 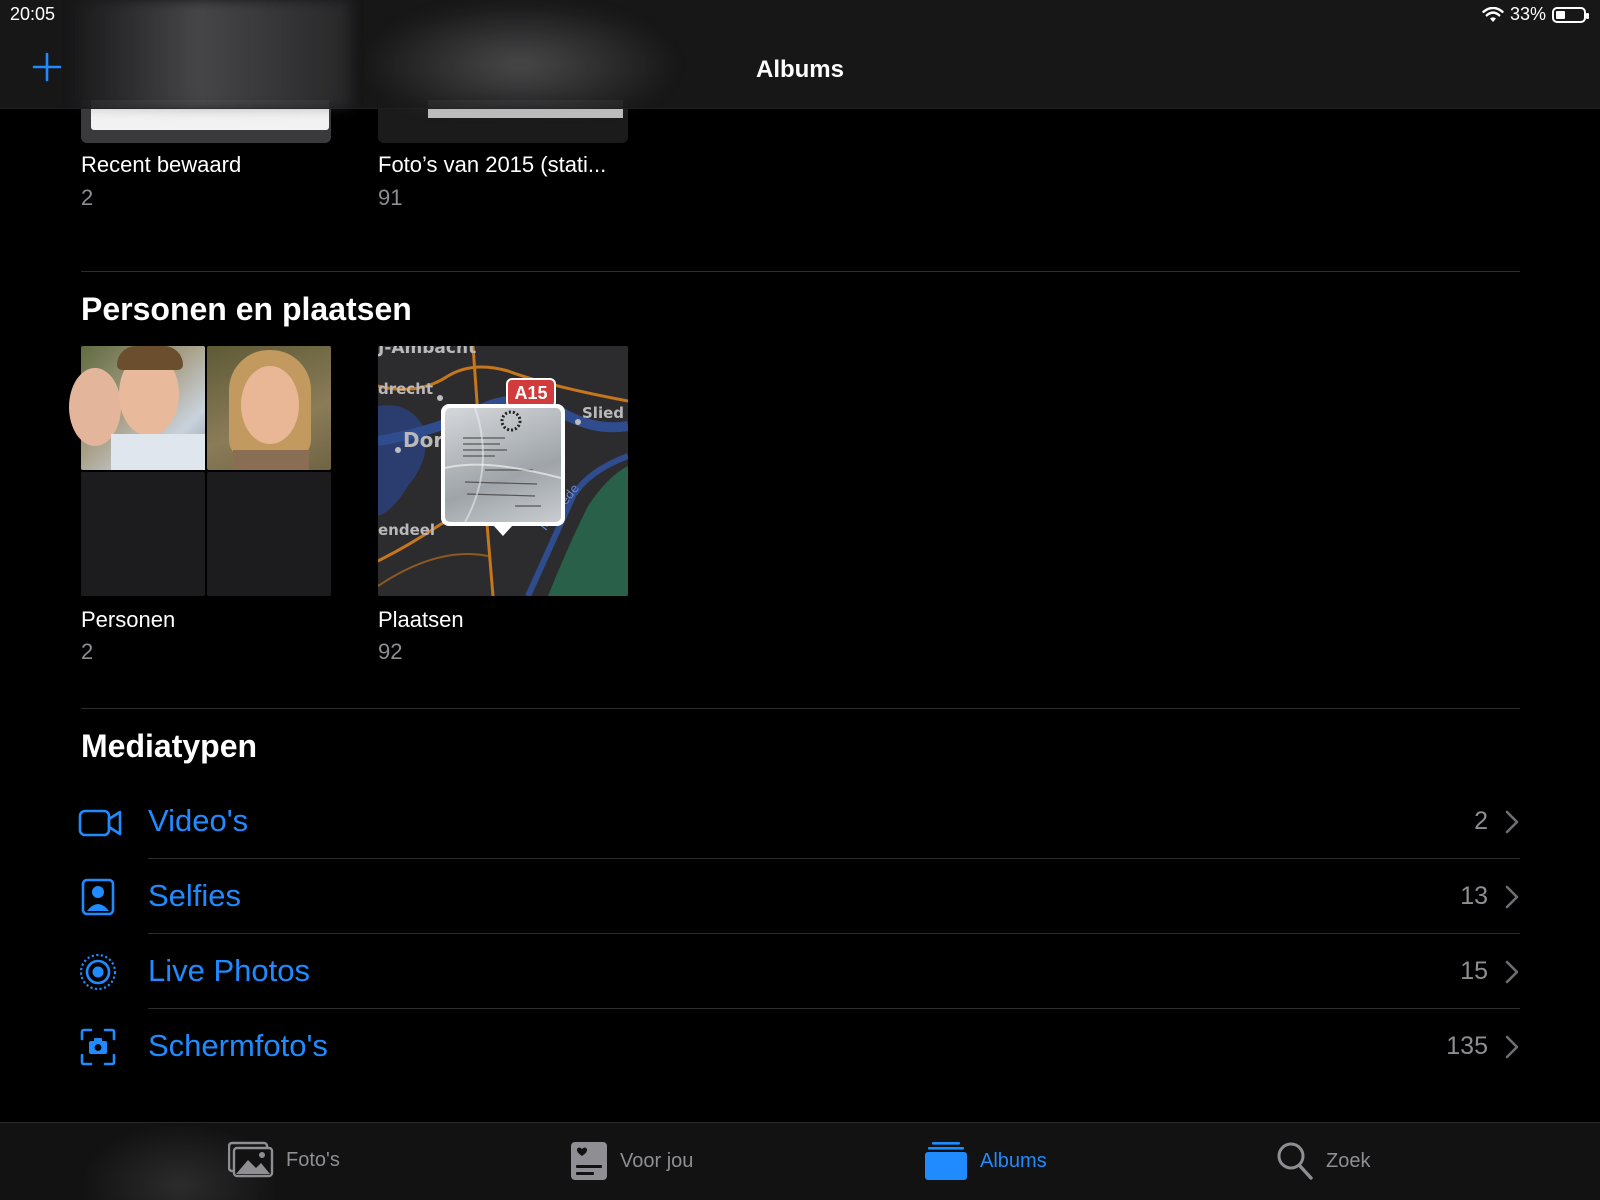 I want to click on tab-bar: Foto's Voor jou Albums Zoek, so click(x=800, y=1161).